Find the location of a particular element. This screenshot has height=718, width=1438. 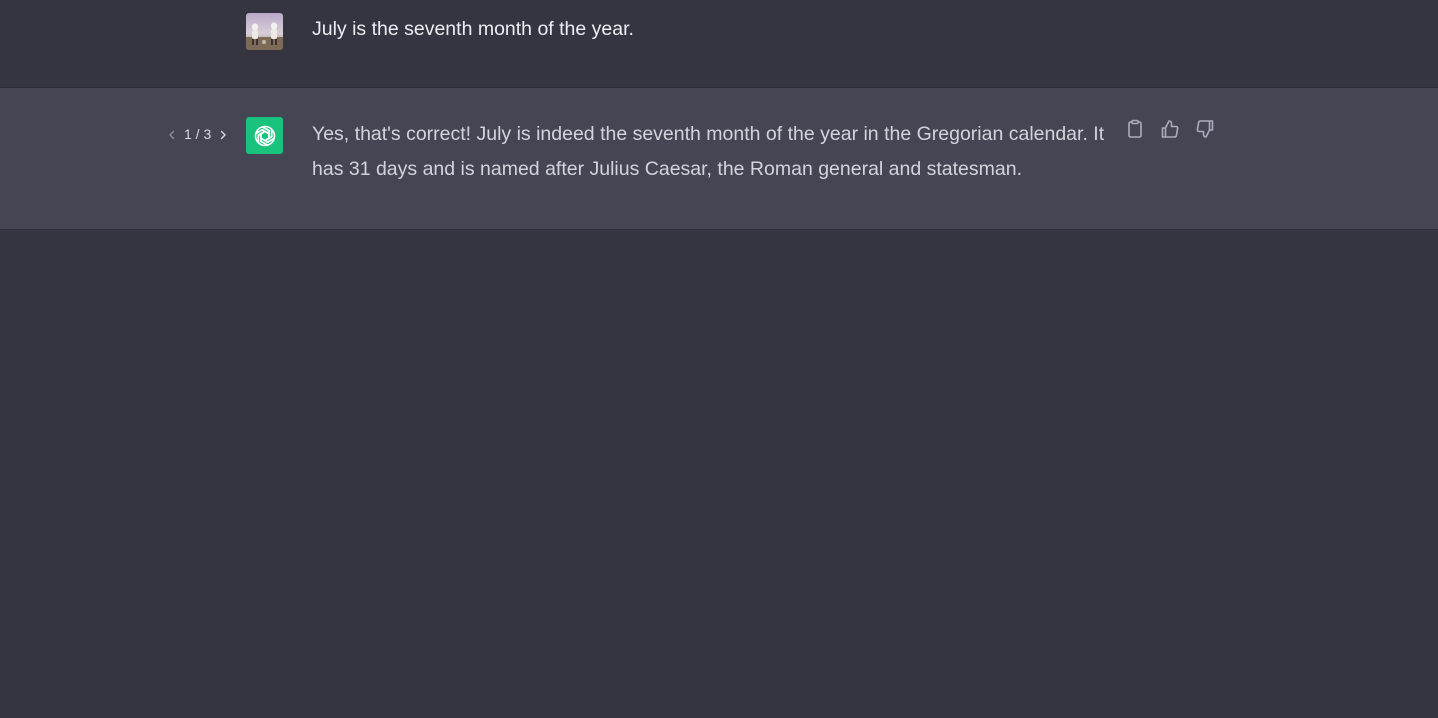

thumbs-down-icon is located at coordinates (1205, 131).